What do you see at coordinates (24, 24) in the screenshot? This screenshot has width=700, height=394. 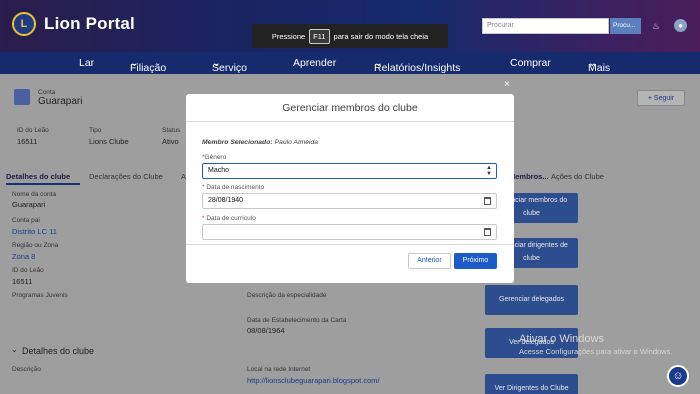 I see `lions-logo: L` at bounding box center [24, 24].